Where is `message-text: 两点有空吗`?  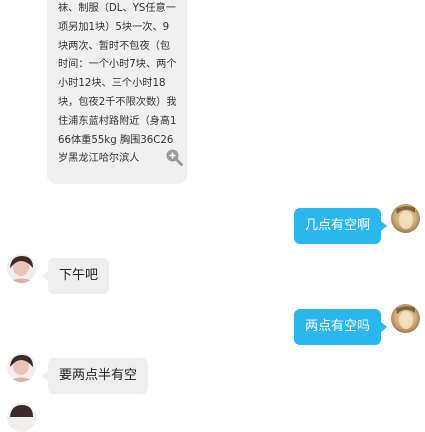 message-text: 两点有空吗 is located at coordinates (337, 326).